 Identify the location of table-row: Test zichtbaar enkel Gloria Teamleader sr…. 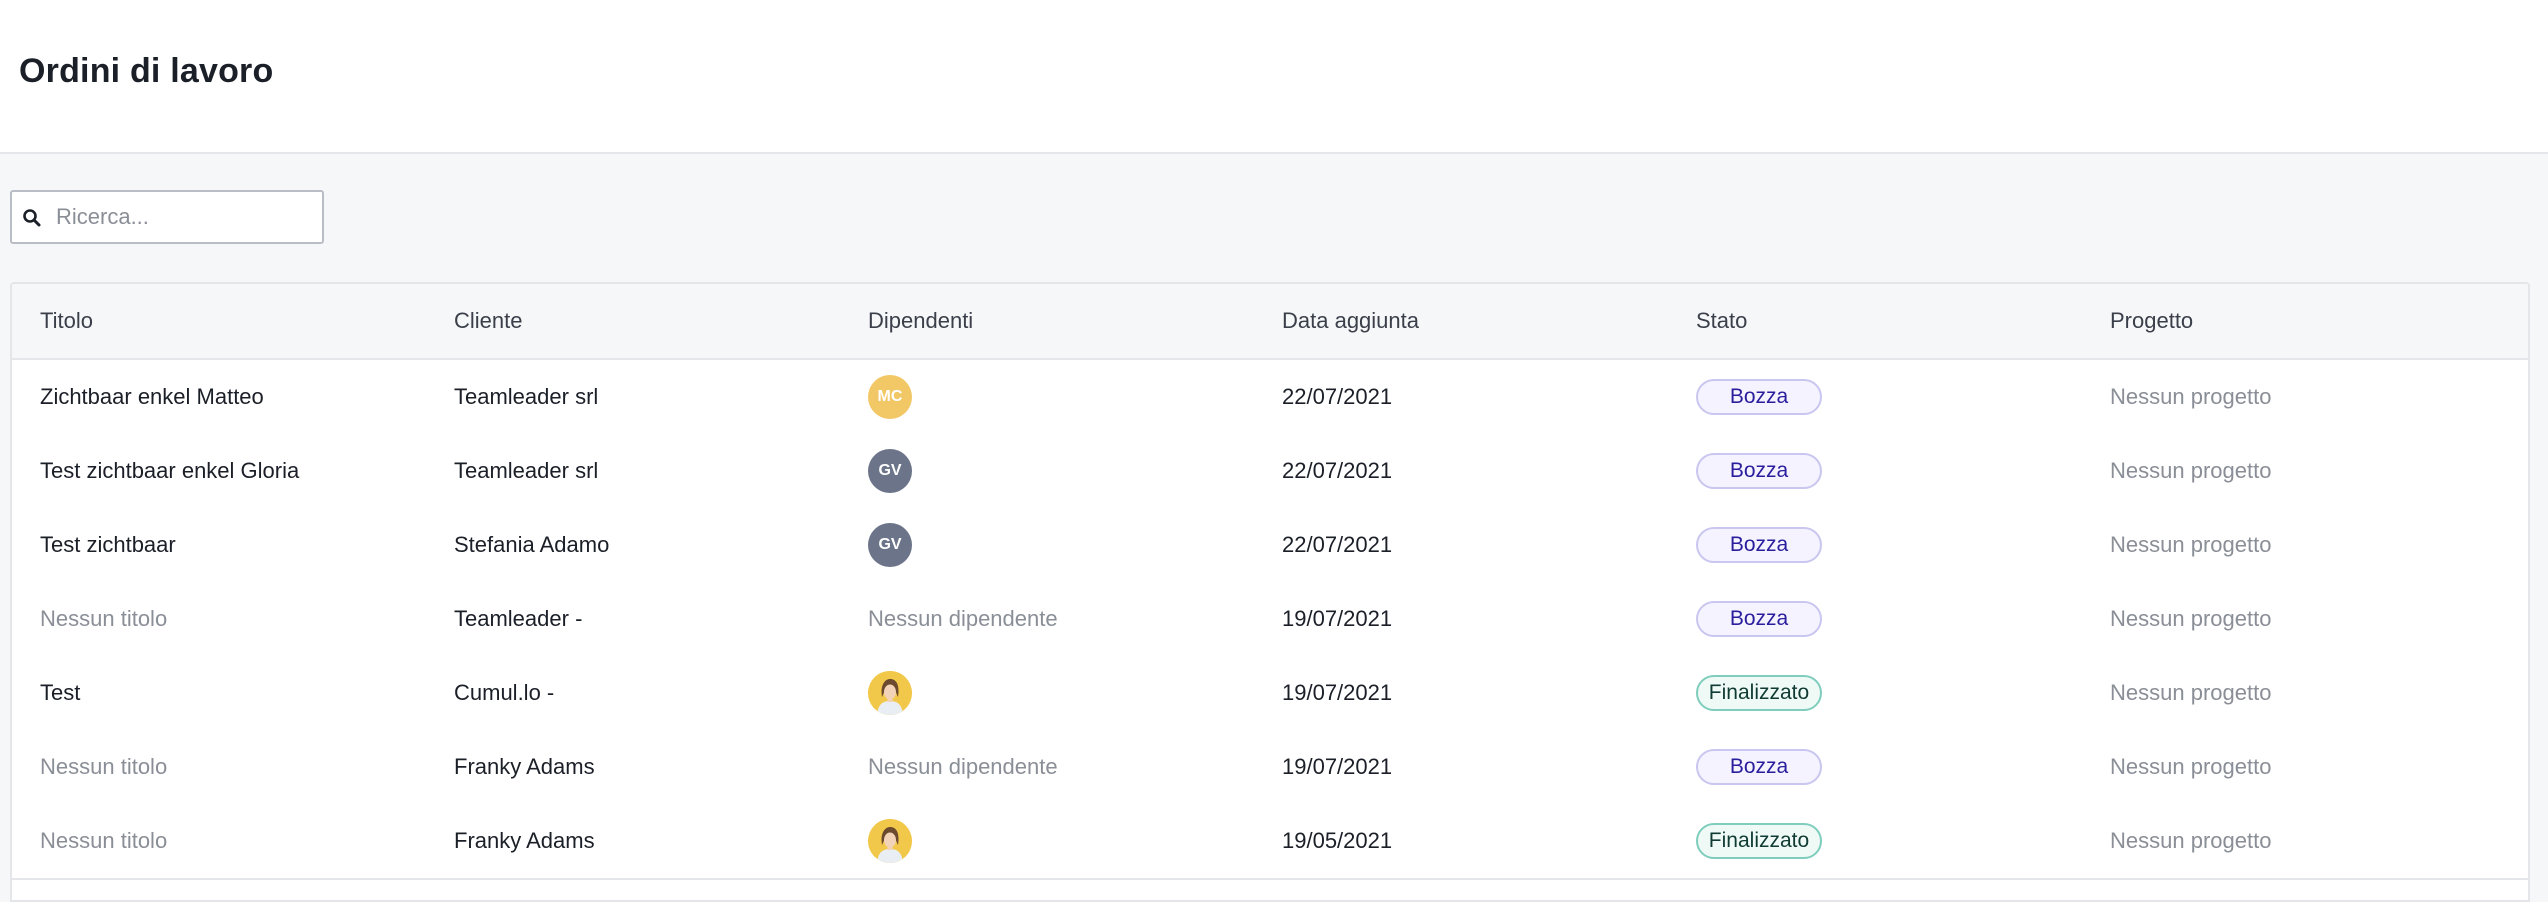
(1270, 472).